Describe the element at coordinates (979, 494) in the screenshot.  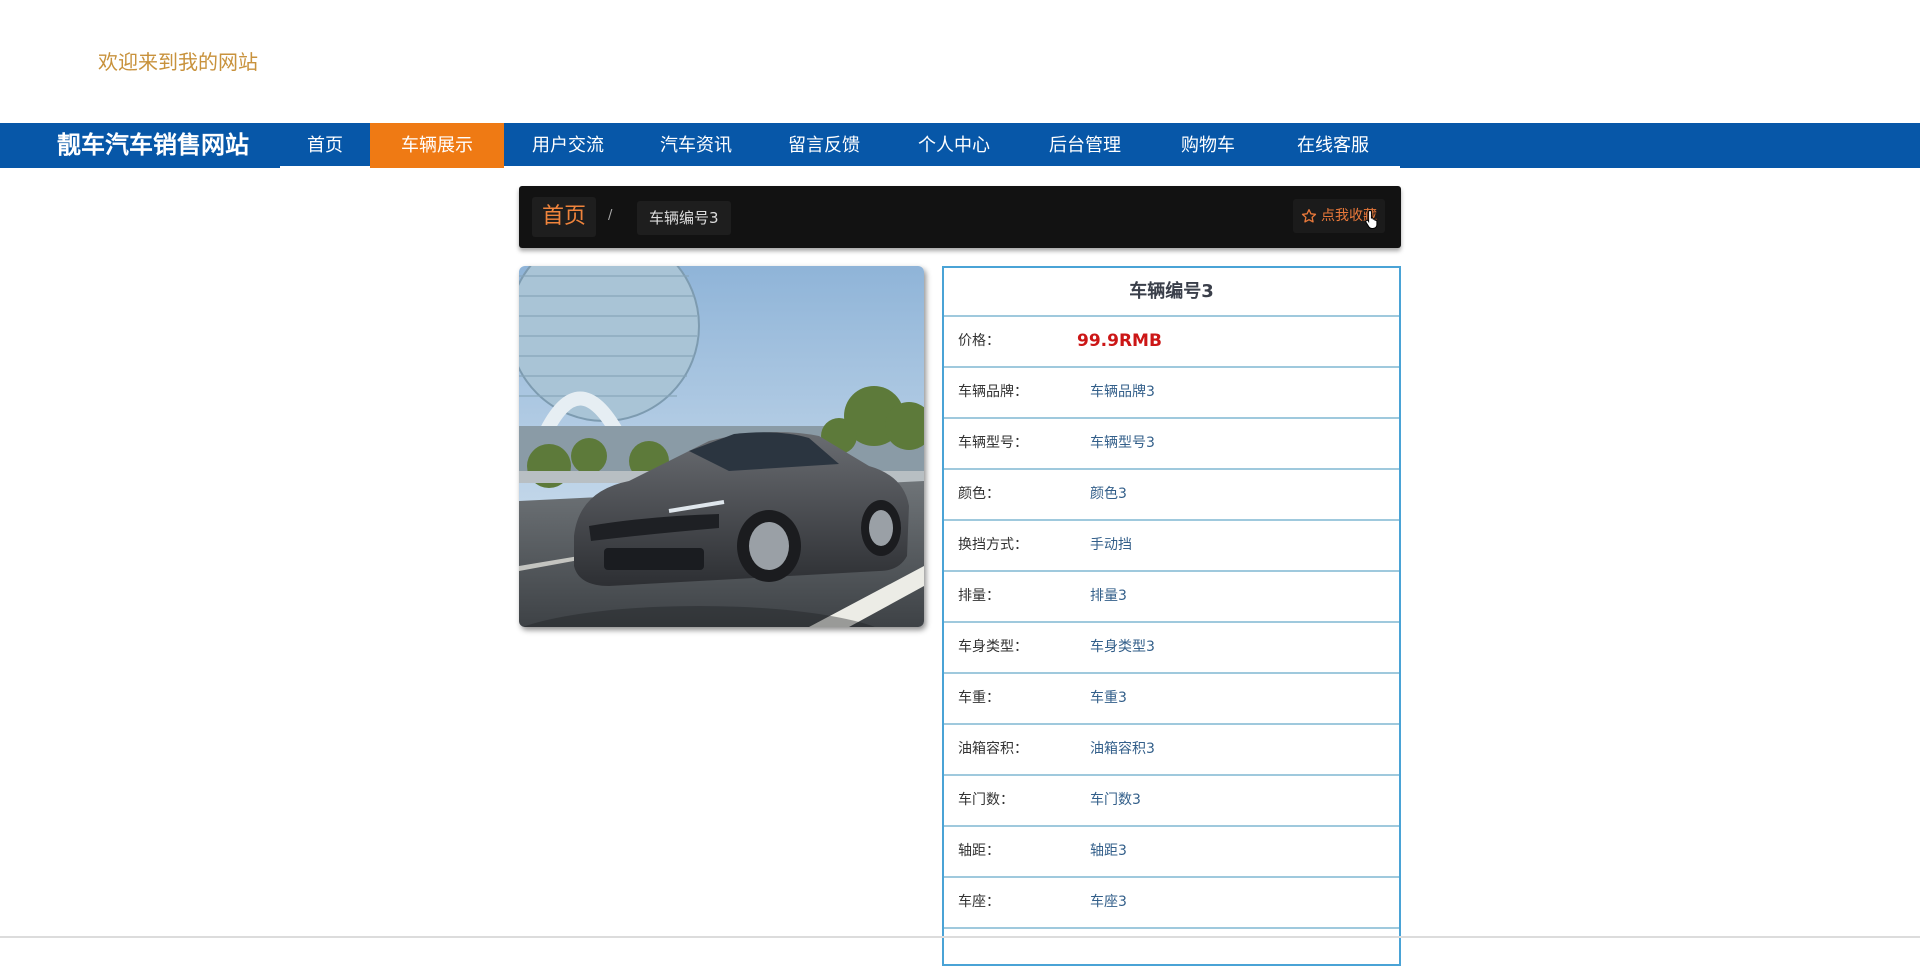
I see `detail-label: 颜色：` at that location.